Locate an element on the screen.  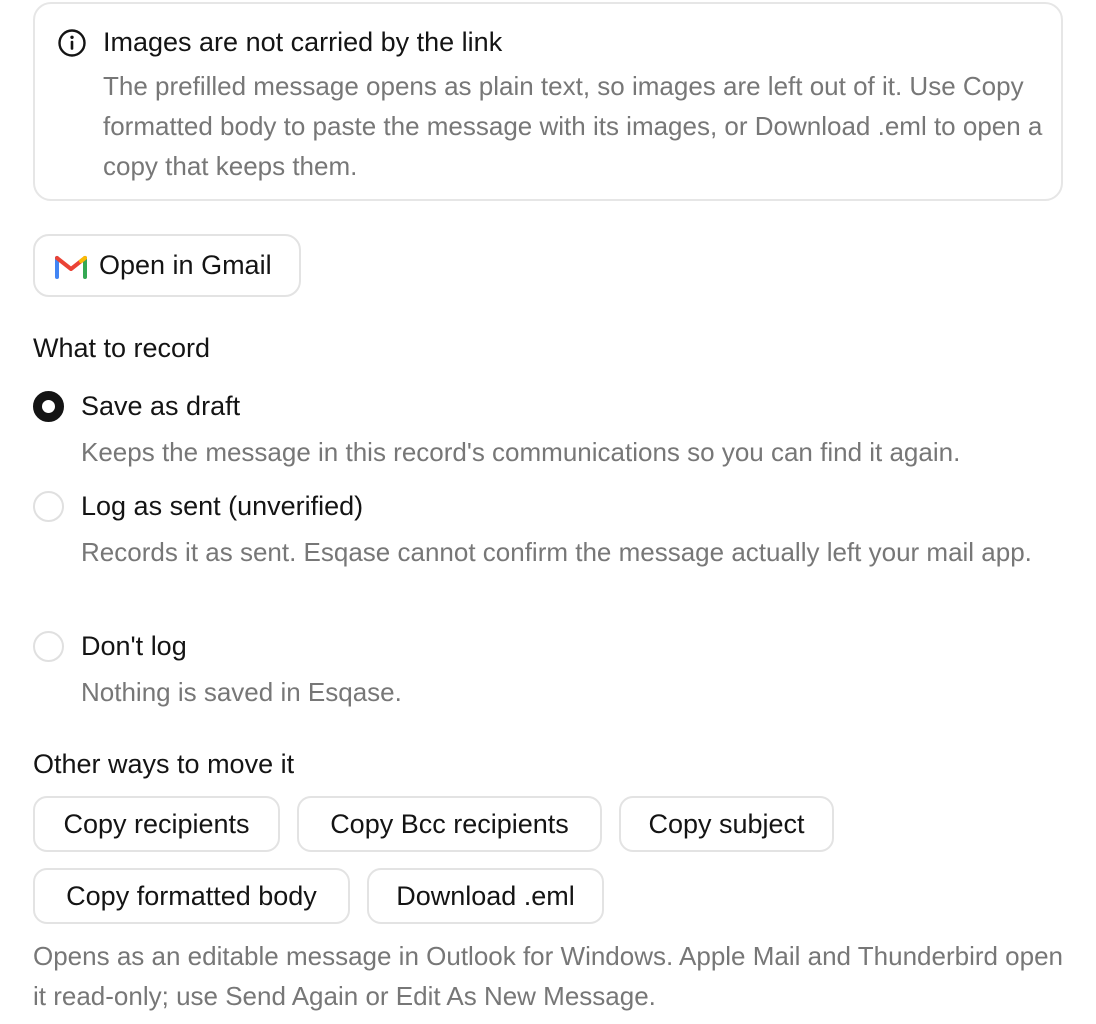
radio-label: Log as sent (unverified) is located at coordinates (222, 506).